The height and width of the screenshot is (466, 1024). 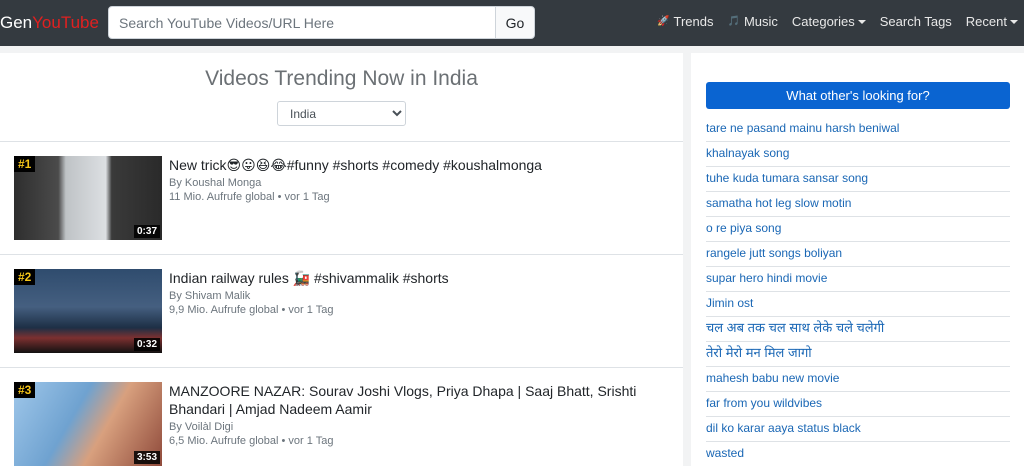 What do you see at coordinates (858, 379) in the screenshot?
I see `tag-link: mahesh babu new movie` at bounding box center [858, 379].